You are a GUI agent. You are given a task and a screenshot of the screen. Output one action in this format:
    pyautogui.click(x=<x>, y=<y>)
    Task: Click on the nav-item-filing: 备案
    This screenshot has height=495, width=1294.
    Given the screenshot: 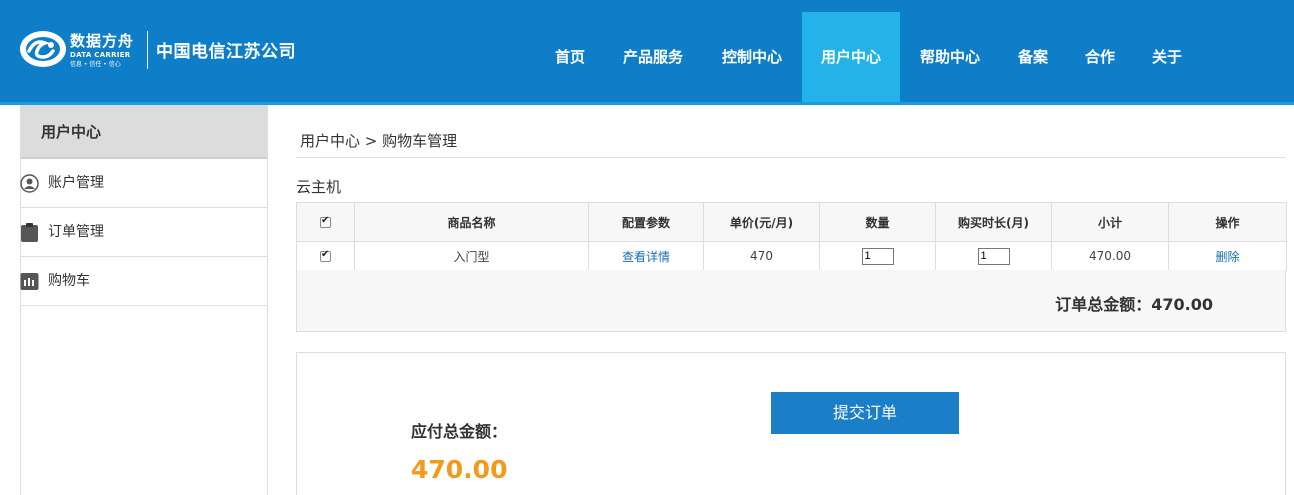 What is the action you would take?
    pyautogui.click(x=1033, y=57)
    